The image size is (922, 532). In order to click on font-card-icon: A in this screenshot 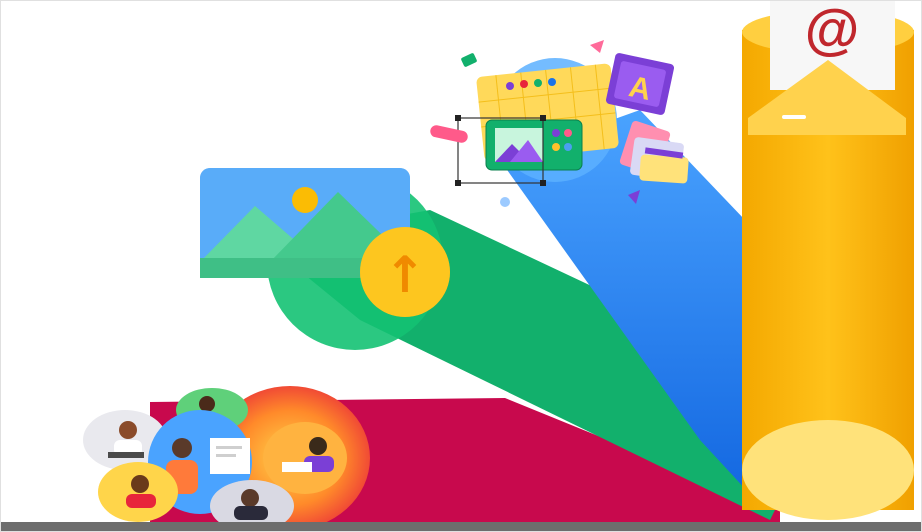, I will do `click(640, 84)`.